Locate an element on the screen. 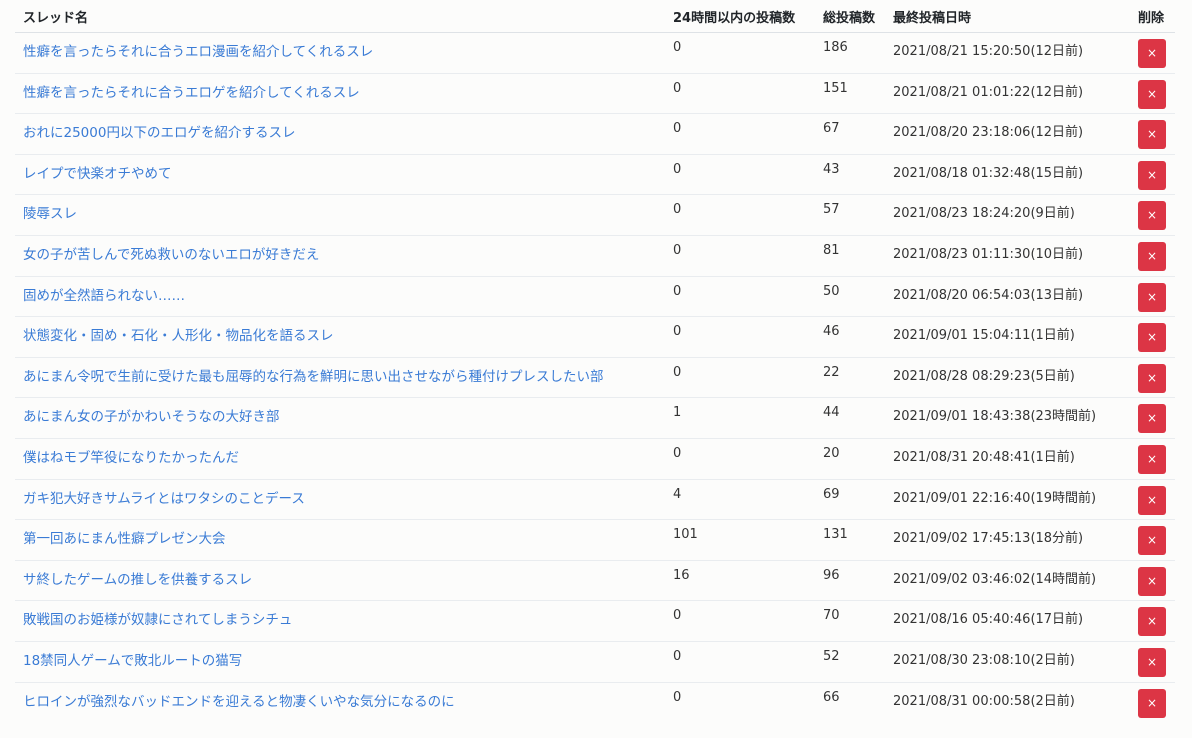 The width and height of the screenshot is (1192, 738). last-post-cell: 2021/08/18 01:32:48(15日前) is located at coordinates (1007, 174).